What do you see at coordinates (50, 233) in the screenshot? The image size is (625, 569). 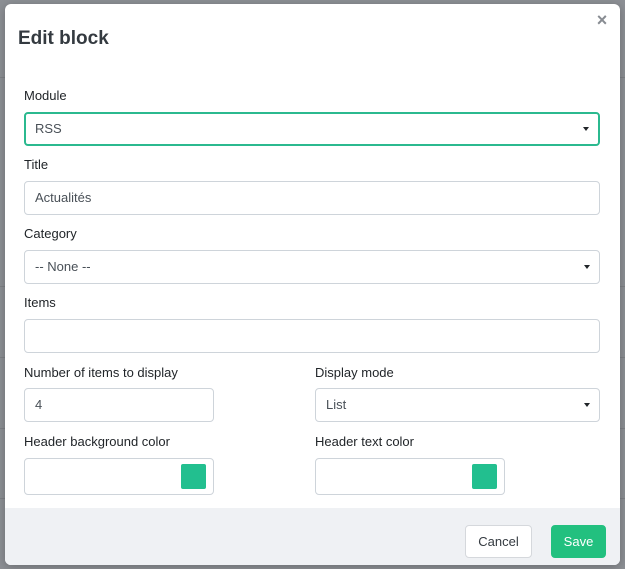 I see `category-label: Category` at bounding box center [50, 233].